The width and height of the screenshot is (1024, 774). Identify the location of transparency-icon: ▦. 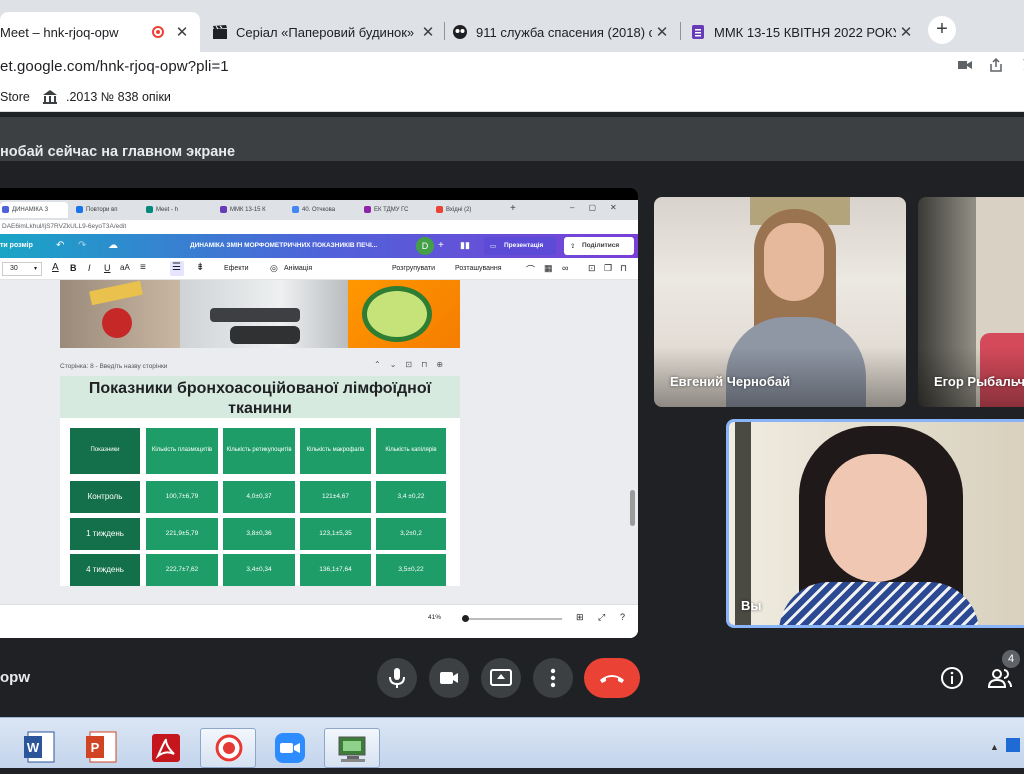
(548, 268).